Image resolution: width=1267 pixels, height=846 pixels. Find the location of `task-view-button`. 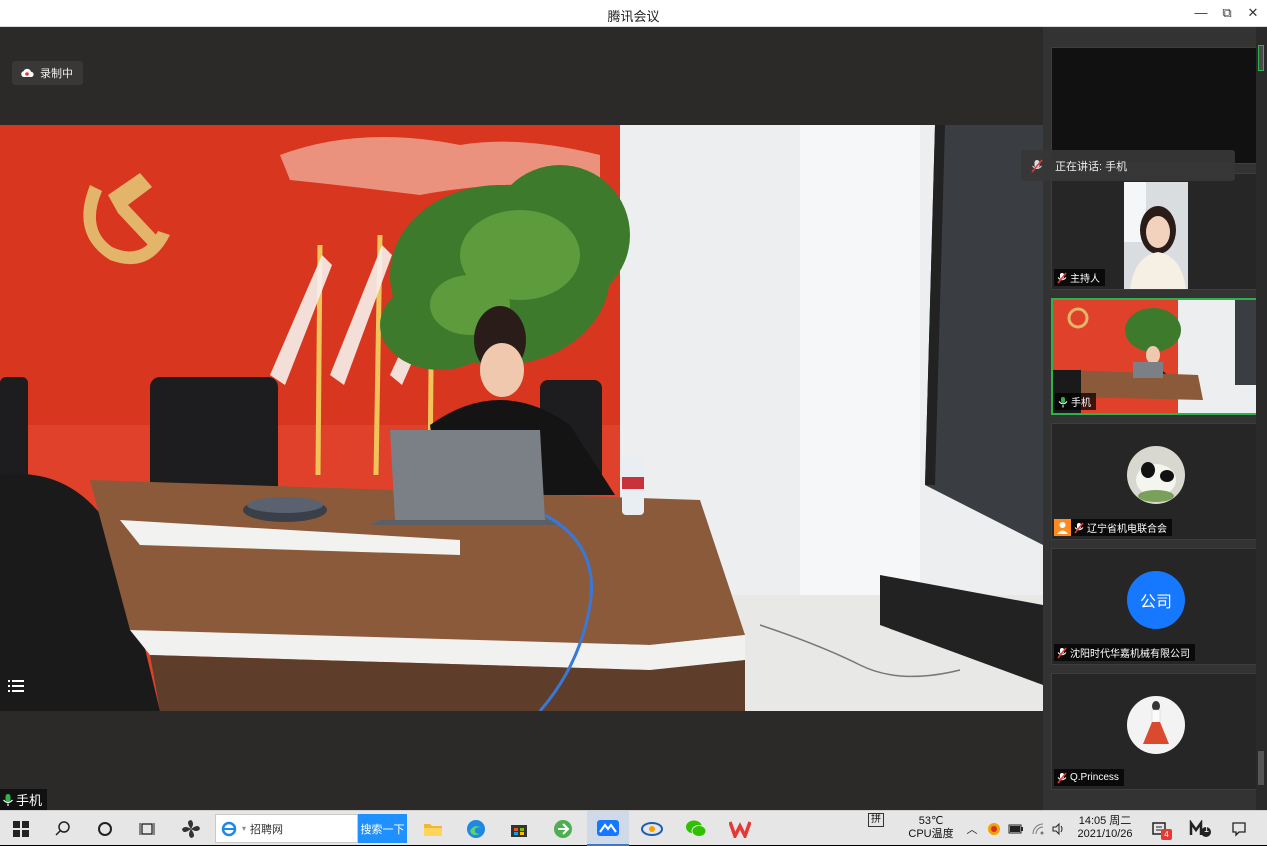

task-view-button is located at coordinates (147, 828).